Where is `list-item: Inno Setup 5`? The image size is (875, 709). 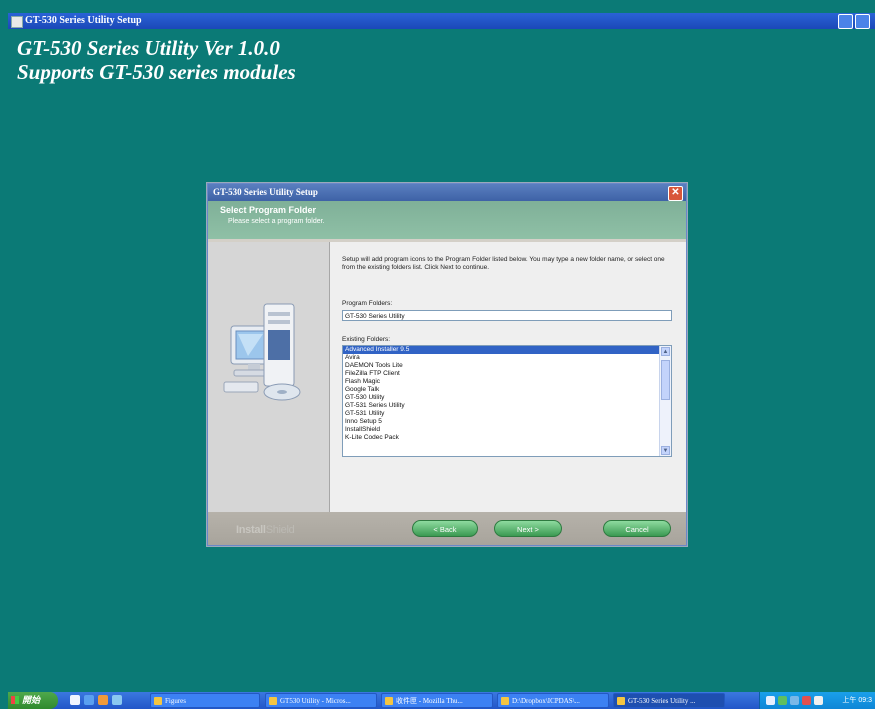
list-item: Inno Setup 5 is located at coordinates (501, 422).